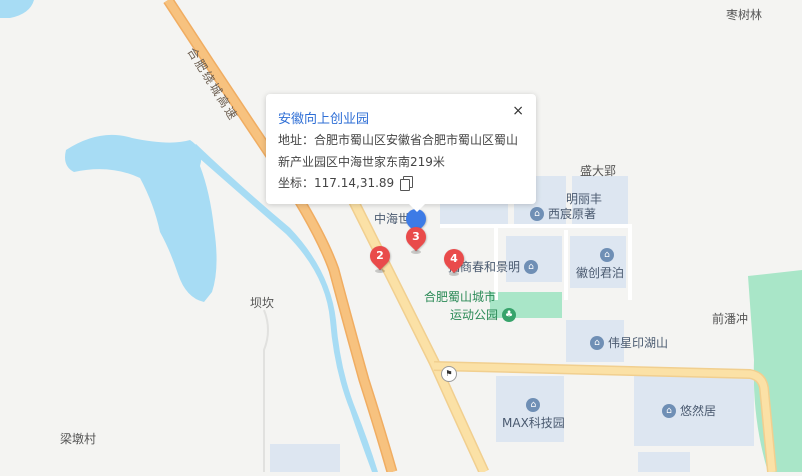  Describe the element at coordinates (470, 305) in the screenshot. I see `poi-sports-park: 合肥蜀山城市 运动公园 ♣` at that location.